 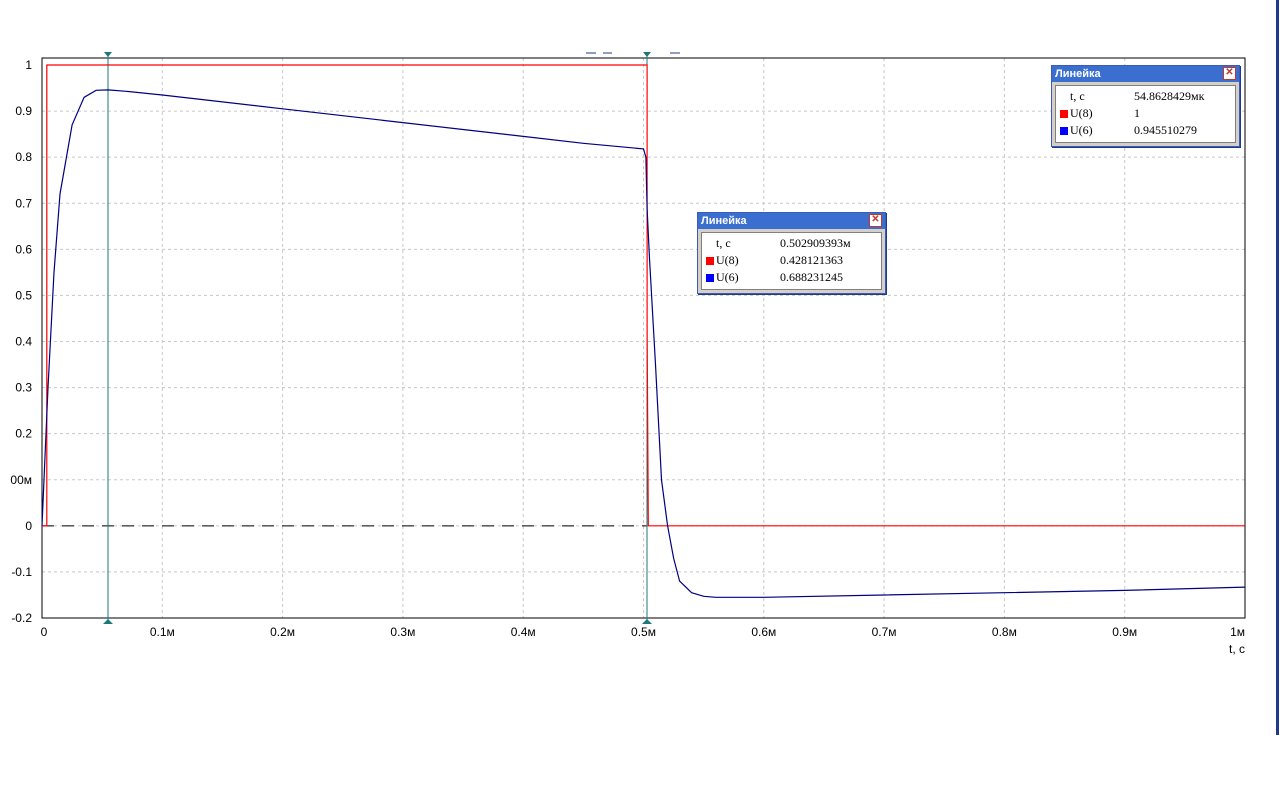 I want to click on y-tick-label: 0.7, so click(x=23, y=203).